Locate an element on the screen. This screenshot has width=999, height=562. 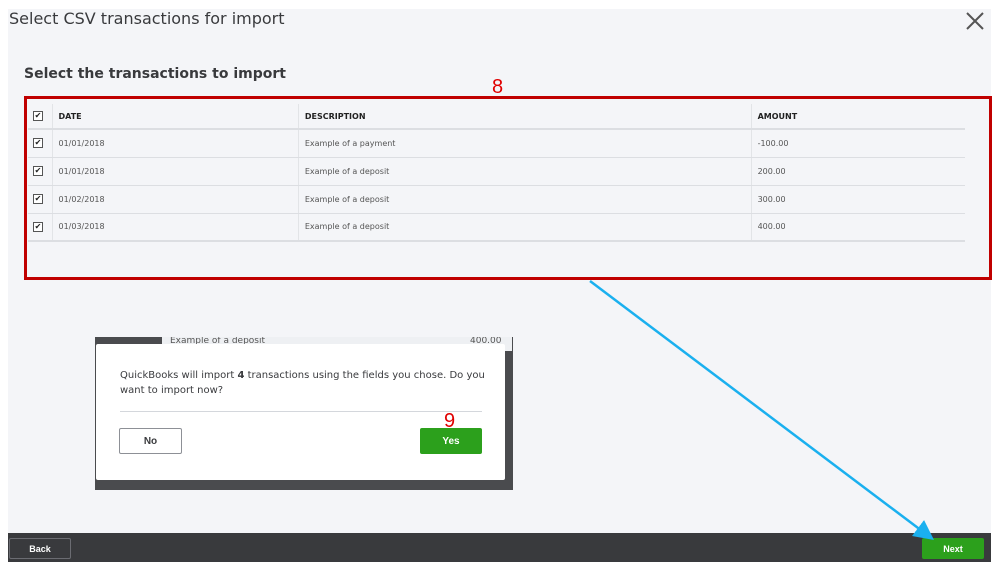
table-row: ✔ 01/03/2018 Example of a deposit 400.00 is located at coordinates (496, 227).